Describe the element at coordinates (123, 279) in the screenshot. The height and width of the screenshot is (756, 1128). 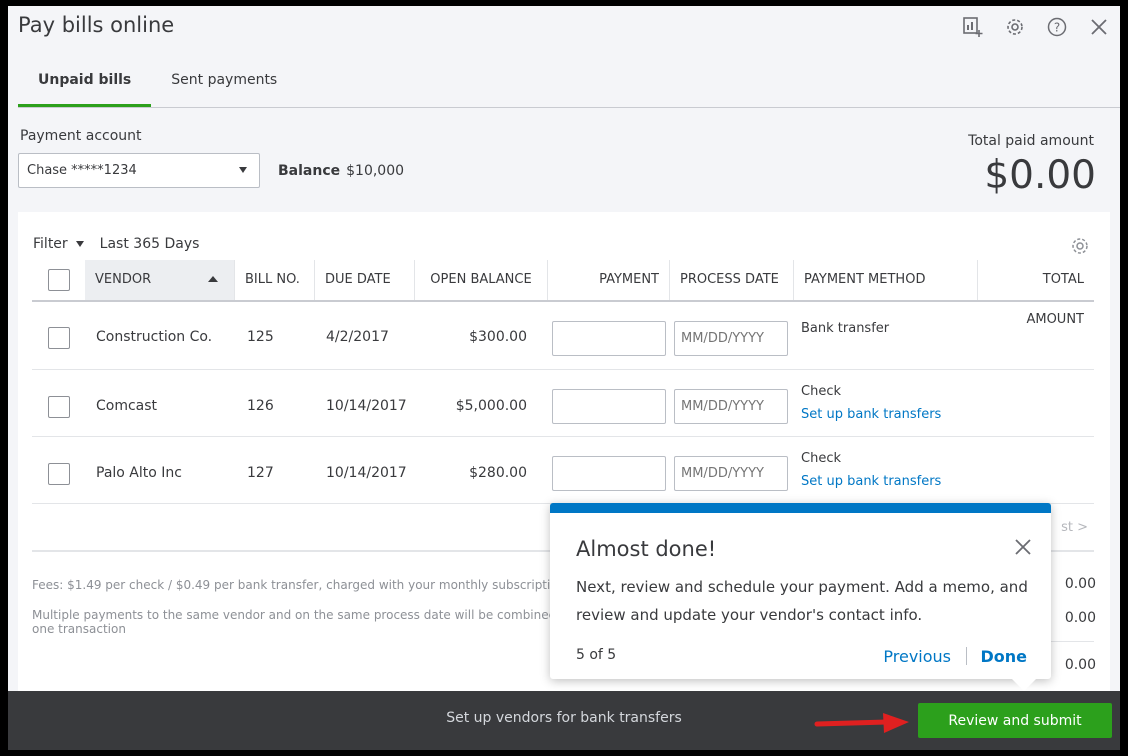
I see `column-header-label: VENDOR` at that location.